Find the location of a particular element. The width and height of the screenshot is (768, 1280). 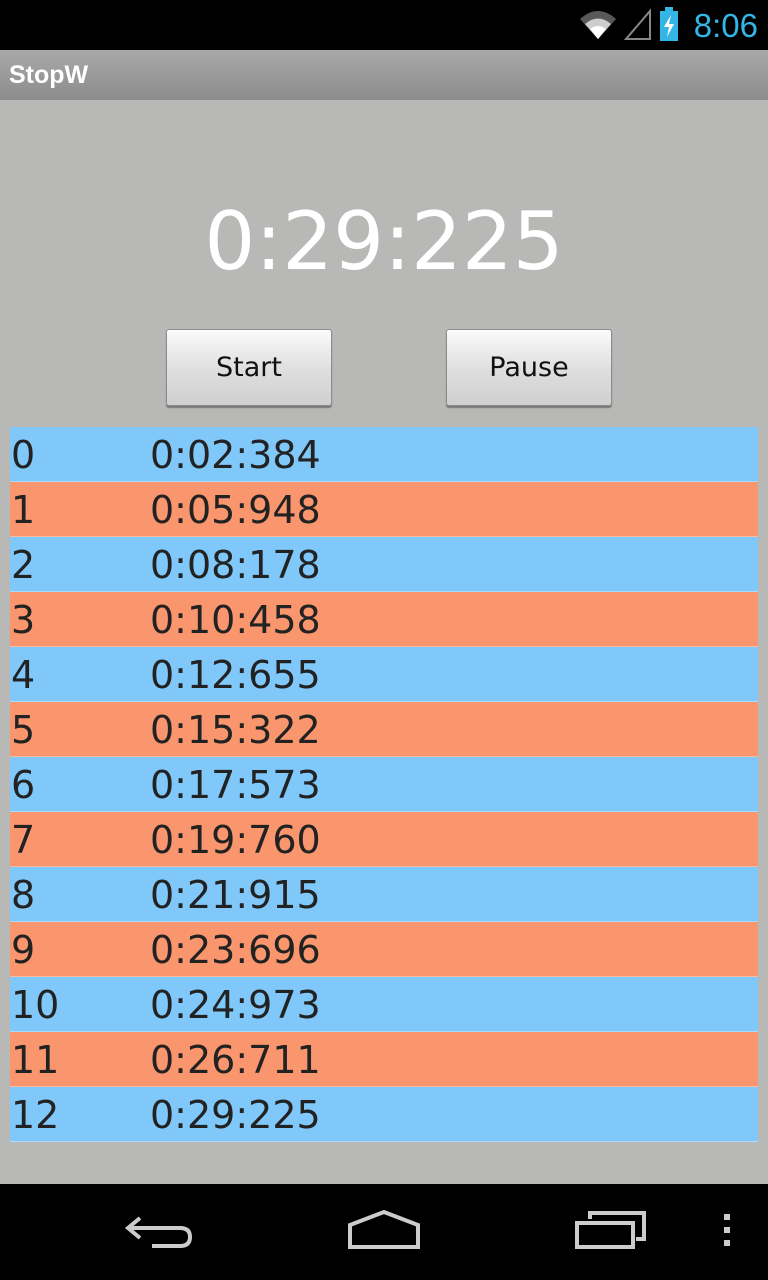

pause-button: Pause is located at coordinates (529, 367).